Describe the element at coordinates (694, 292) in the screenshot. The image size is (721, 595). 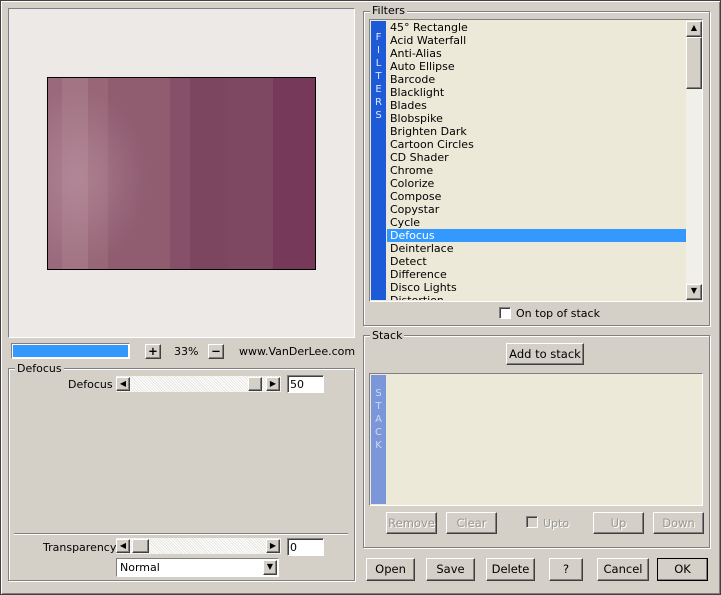
I see `scroll-down-arrow-icon: ▼` at that location.